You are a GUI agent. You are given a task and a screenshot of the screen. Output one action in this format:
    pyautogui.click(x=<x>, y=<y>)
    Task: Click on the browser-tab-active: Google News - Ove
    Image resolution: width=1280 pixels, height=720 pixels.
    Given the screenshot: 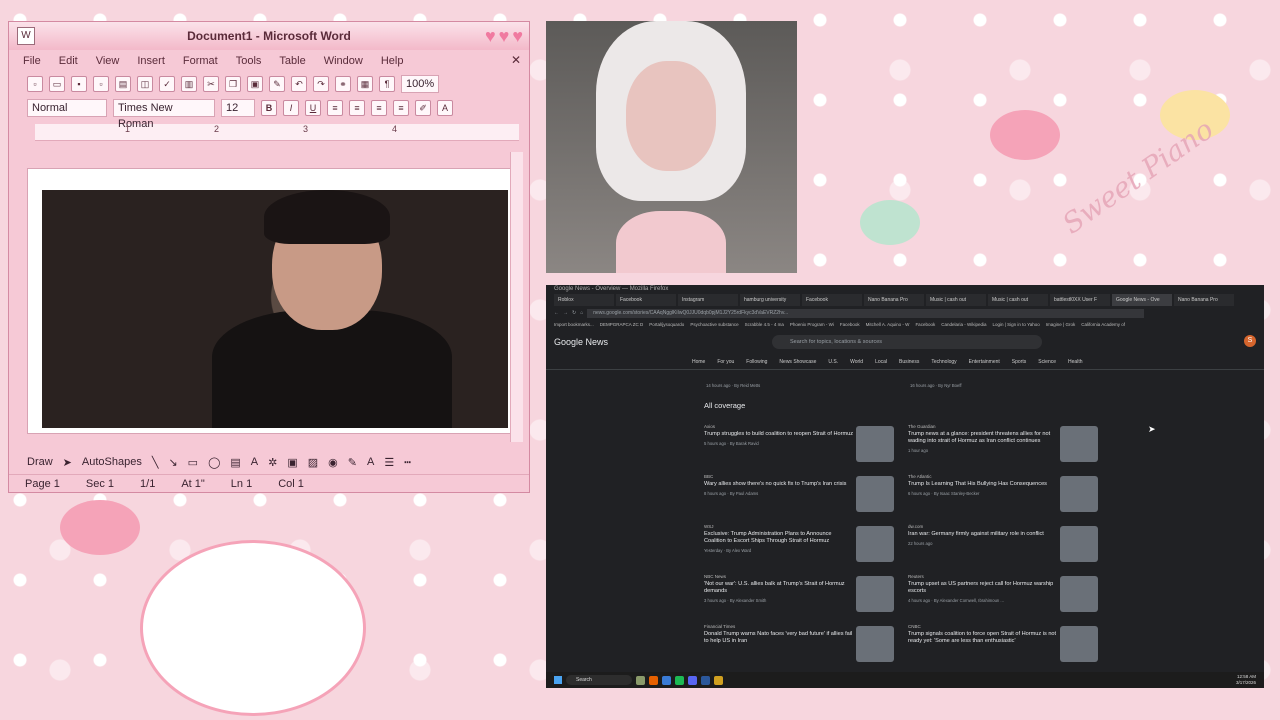 What is the action you would take?
    pyautogui.click(x=1142, y=300)
    